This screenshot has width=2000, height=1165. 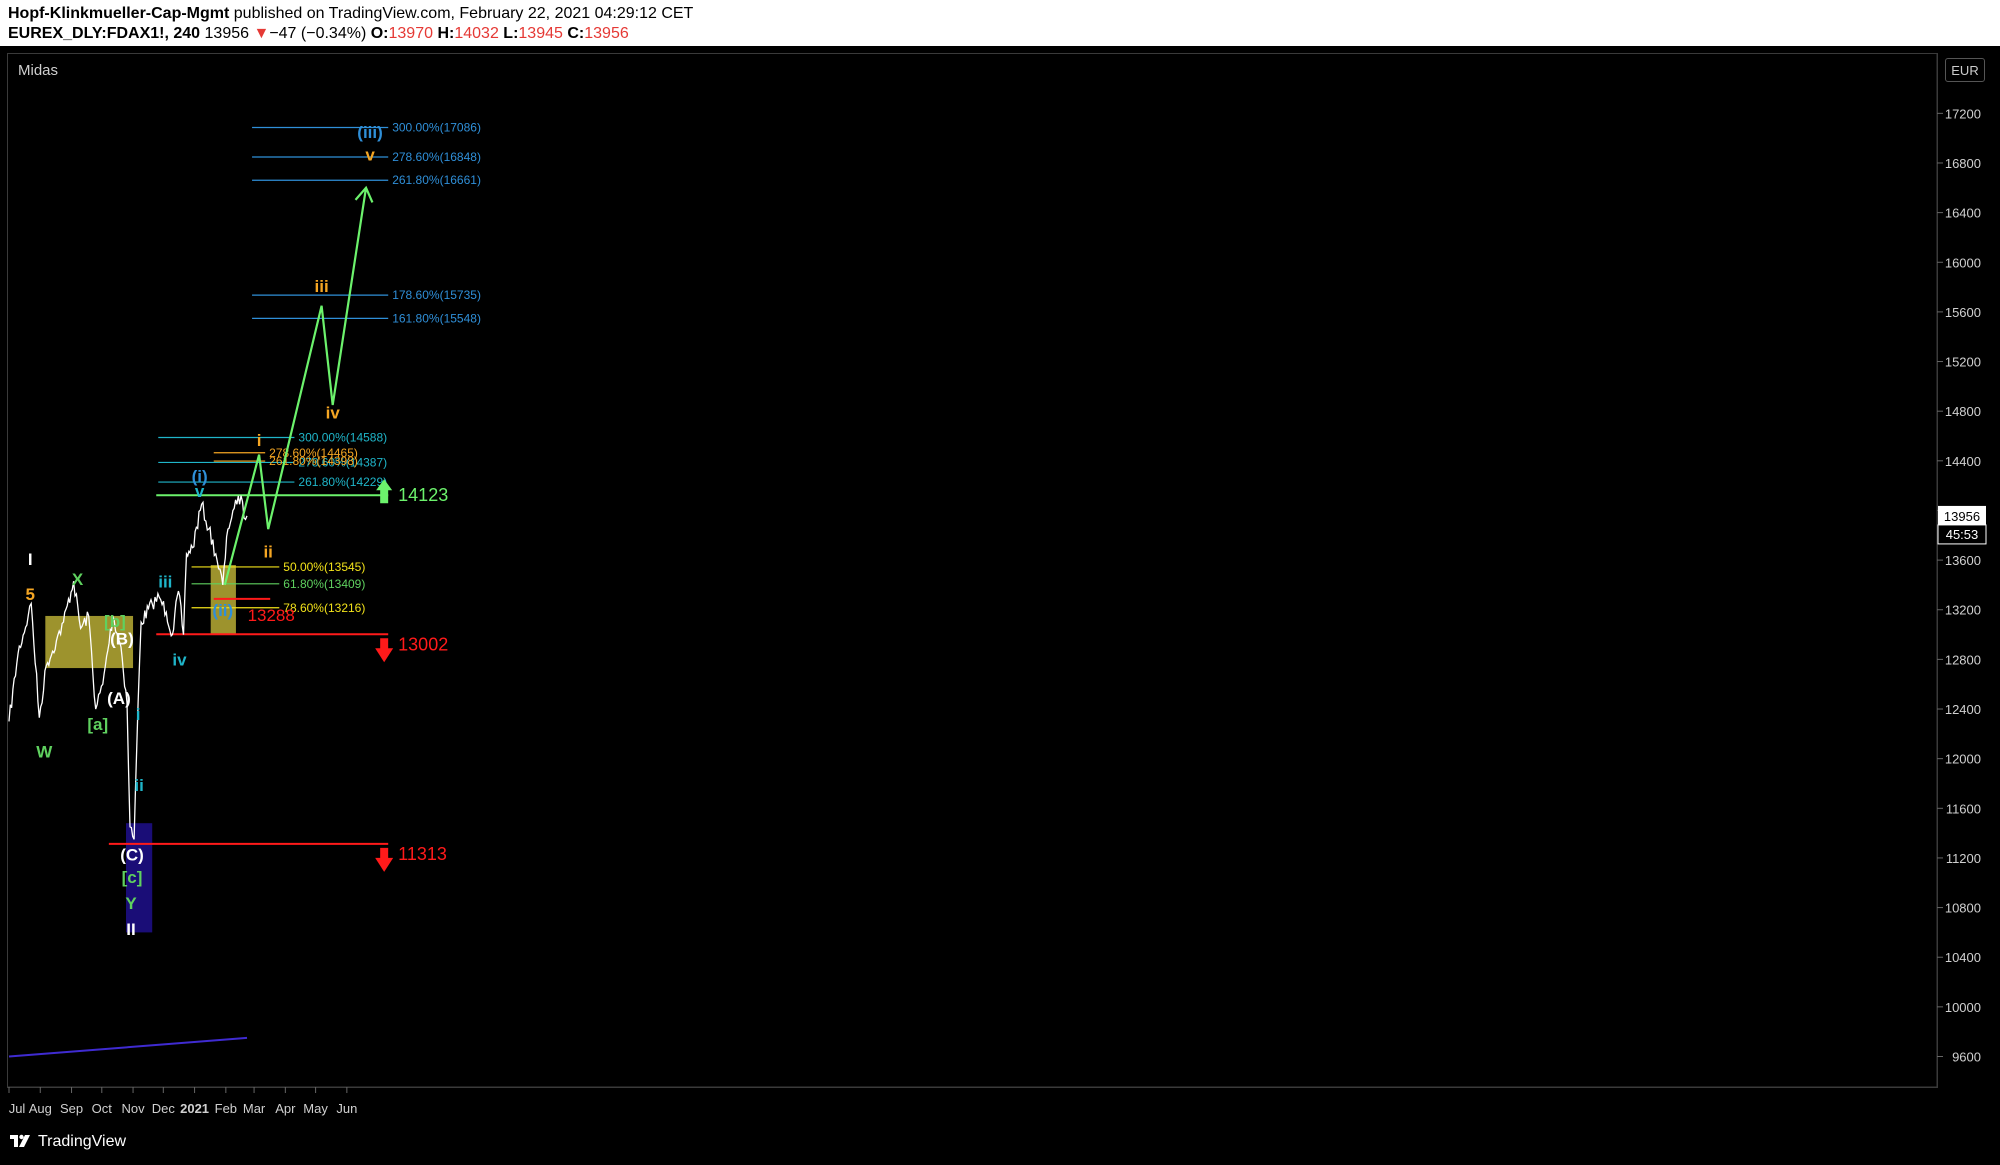 I want to click on level-tag-2: 11313, so click(x=422, y=854).